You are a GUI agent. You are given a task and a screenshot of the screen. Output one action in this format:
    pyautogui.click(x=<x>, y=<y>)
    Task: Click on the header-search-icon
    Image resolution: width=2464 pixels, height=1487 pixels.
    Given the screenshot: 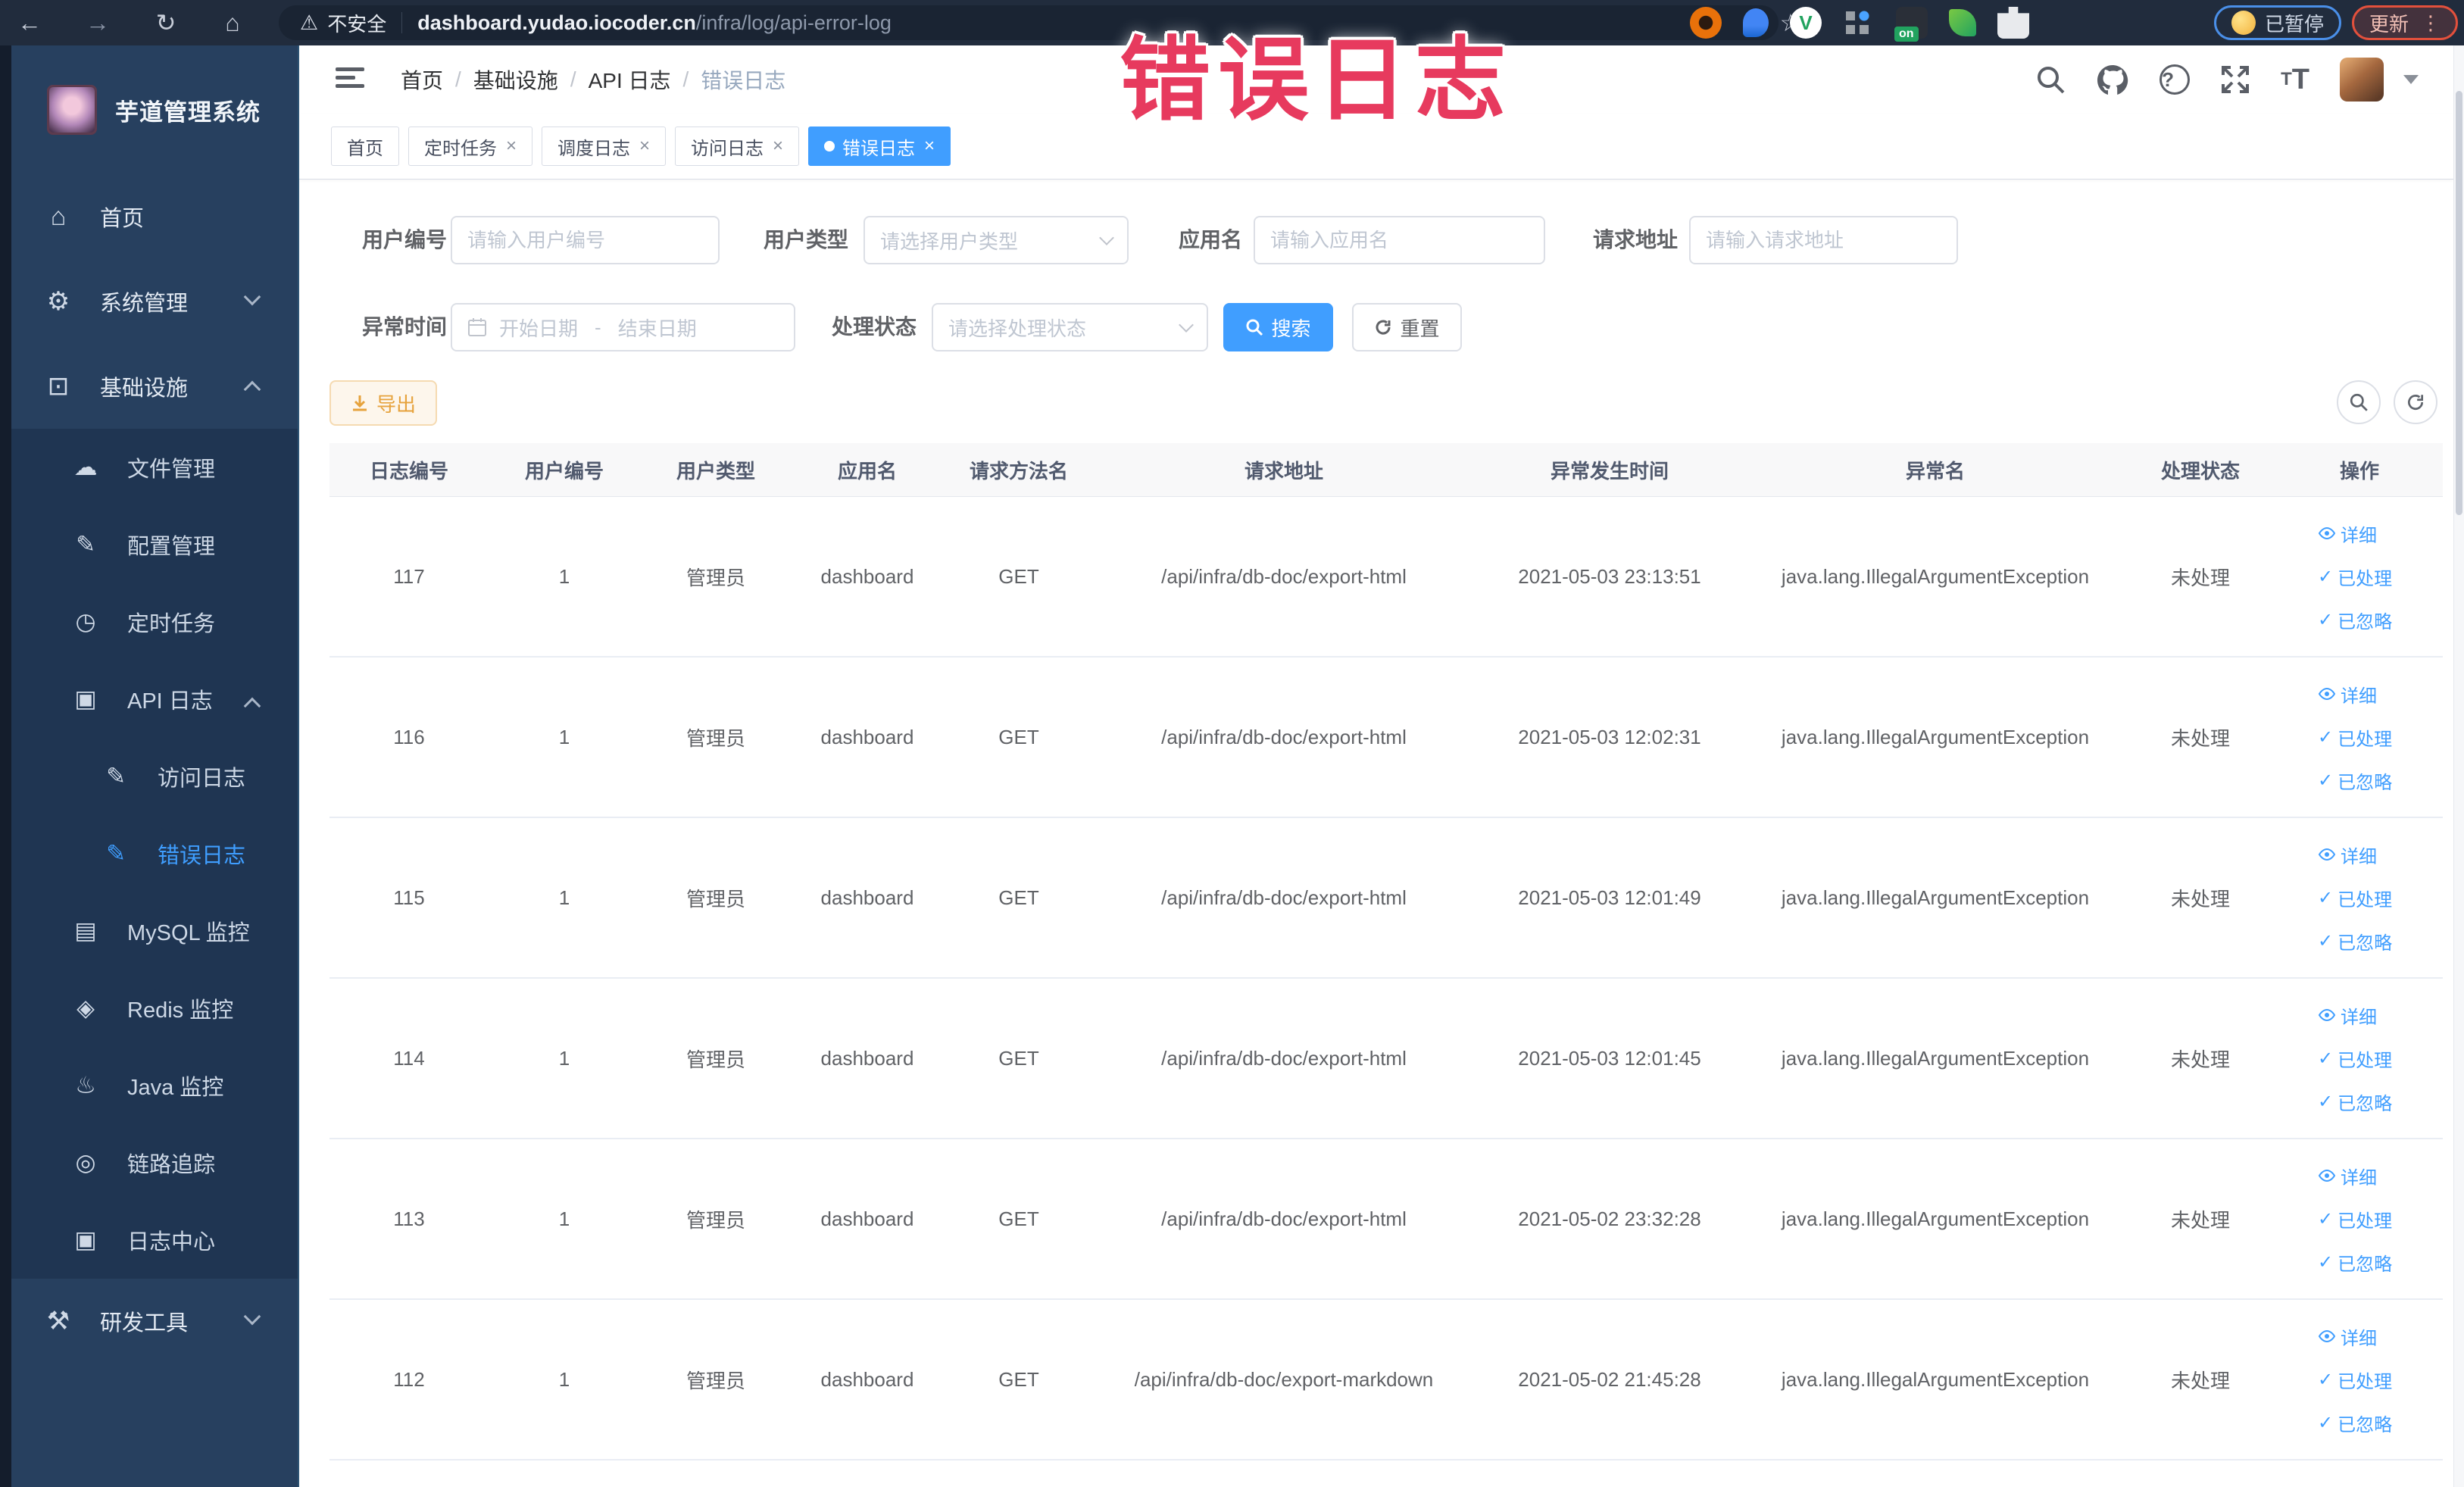 What is the action you would take?
    pyautogui.click(x=2050, y=79)
    